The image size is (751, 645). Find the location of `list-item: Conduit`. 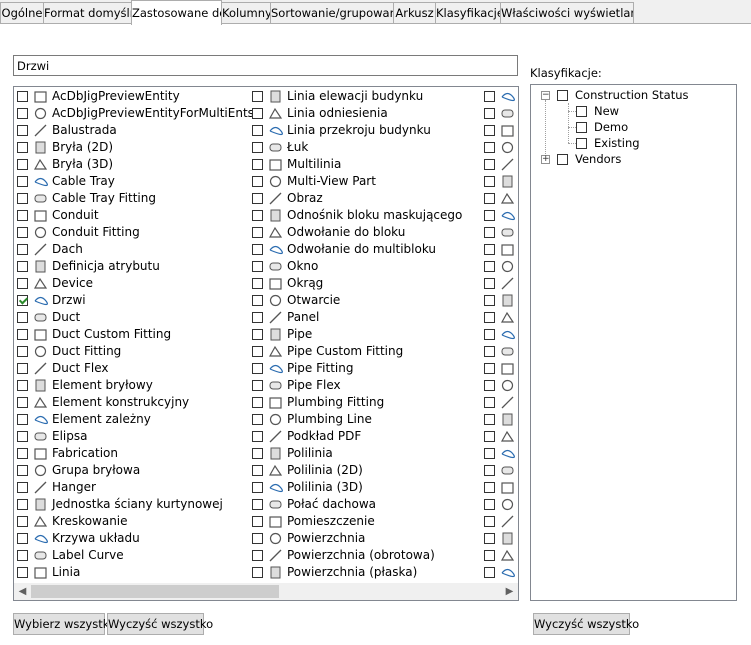

list-item: Conduit is located at coordinates (131, 215).